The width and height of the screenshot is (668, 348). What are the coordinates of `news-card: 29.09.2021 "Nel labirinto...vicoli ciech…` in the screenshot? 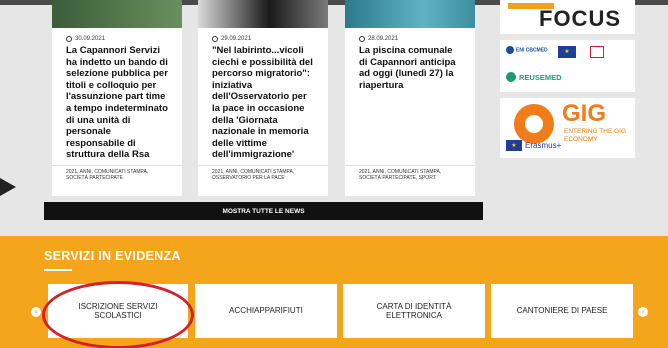 It's located at (263, 98).